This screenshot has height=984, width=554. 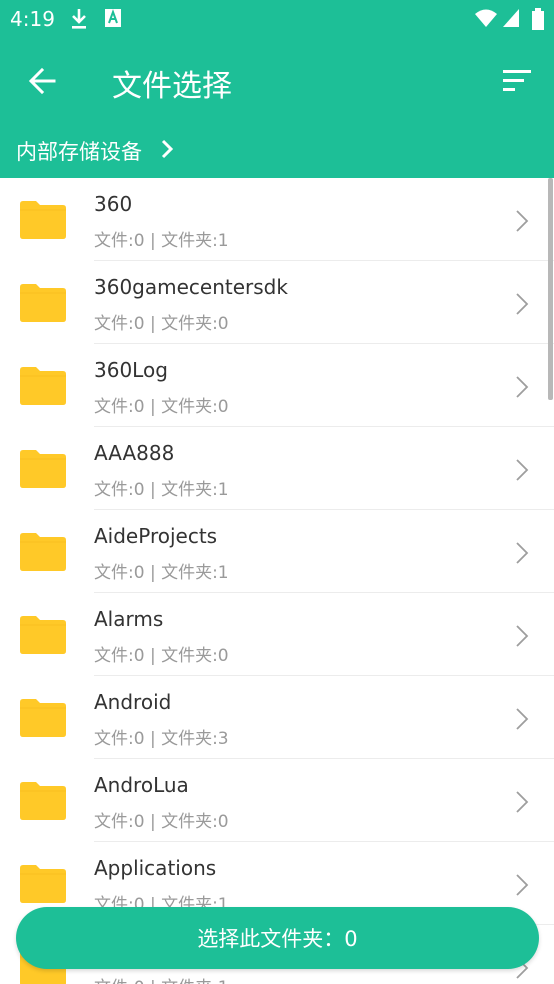 What do you see at coordinates (113, 204) in the screenshot?
I see `folder-name: 360` at bounding box center [113, 204].